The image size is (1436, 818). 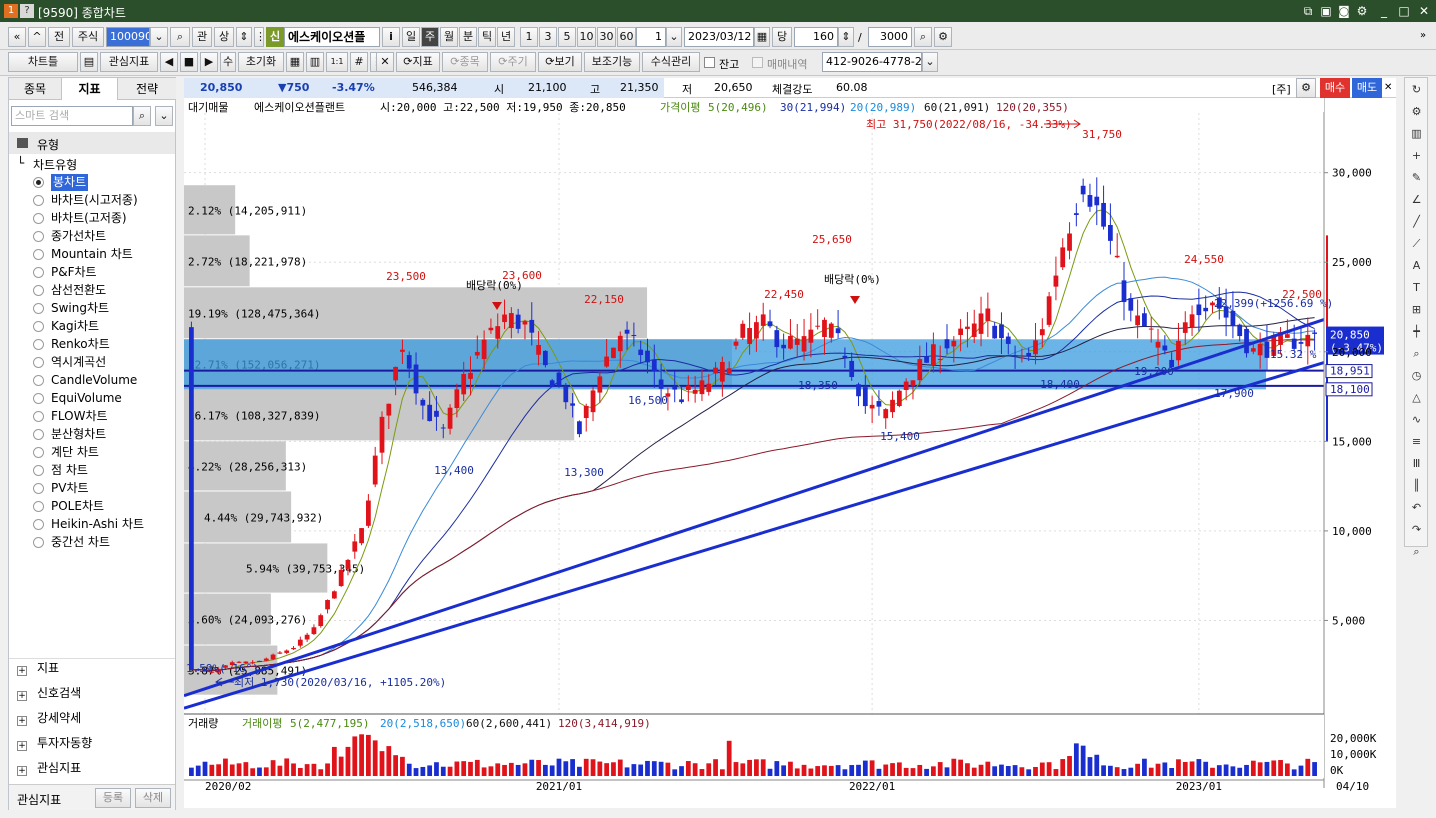 I want to click on interval-input: 1, so click(x=651, y=37).